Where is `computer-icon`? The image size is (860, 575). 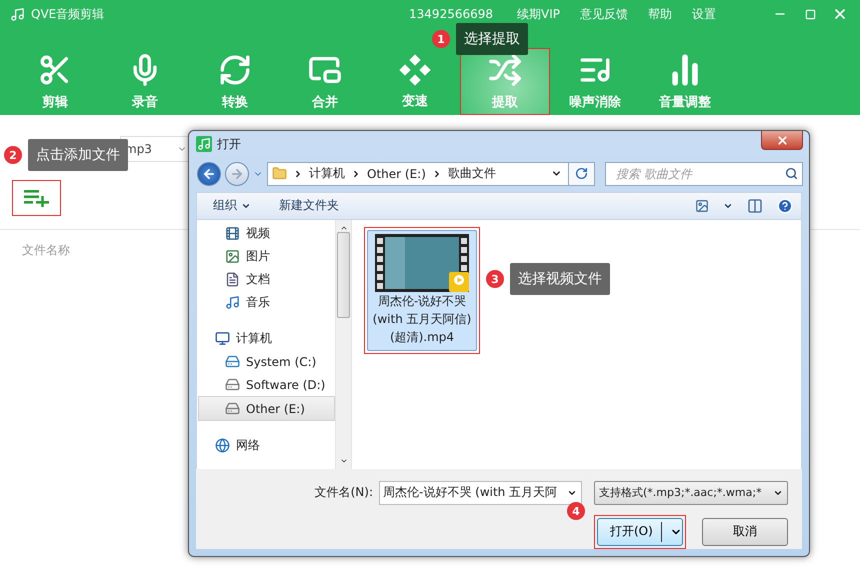
computer-icon is located at coordinates (222, 338).